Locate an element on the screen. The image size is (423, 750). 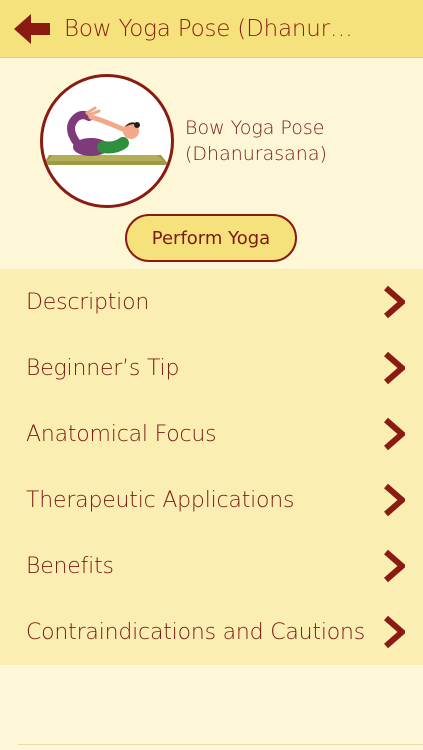
menu-item-contraindications: Contraindications and Cautions is located at coordinates (211, 632).